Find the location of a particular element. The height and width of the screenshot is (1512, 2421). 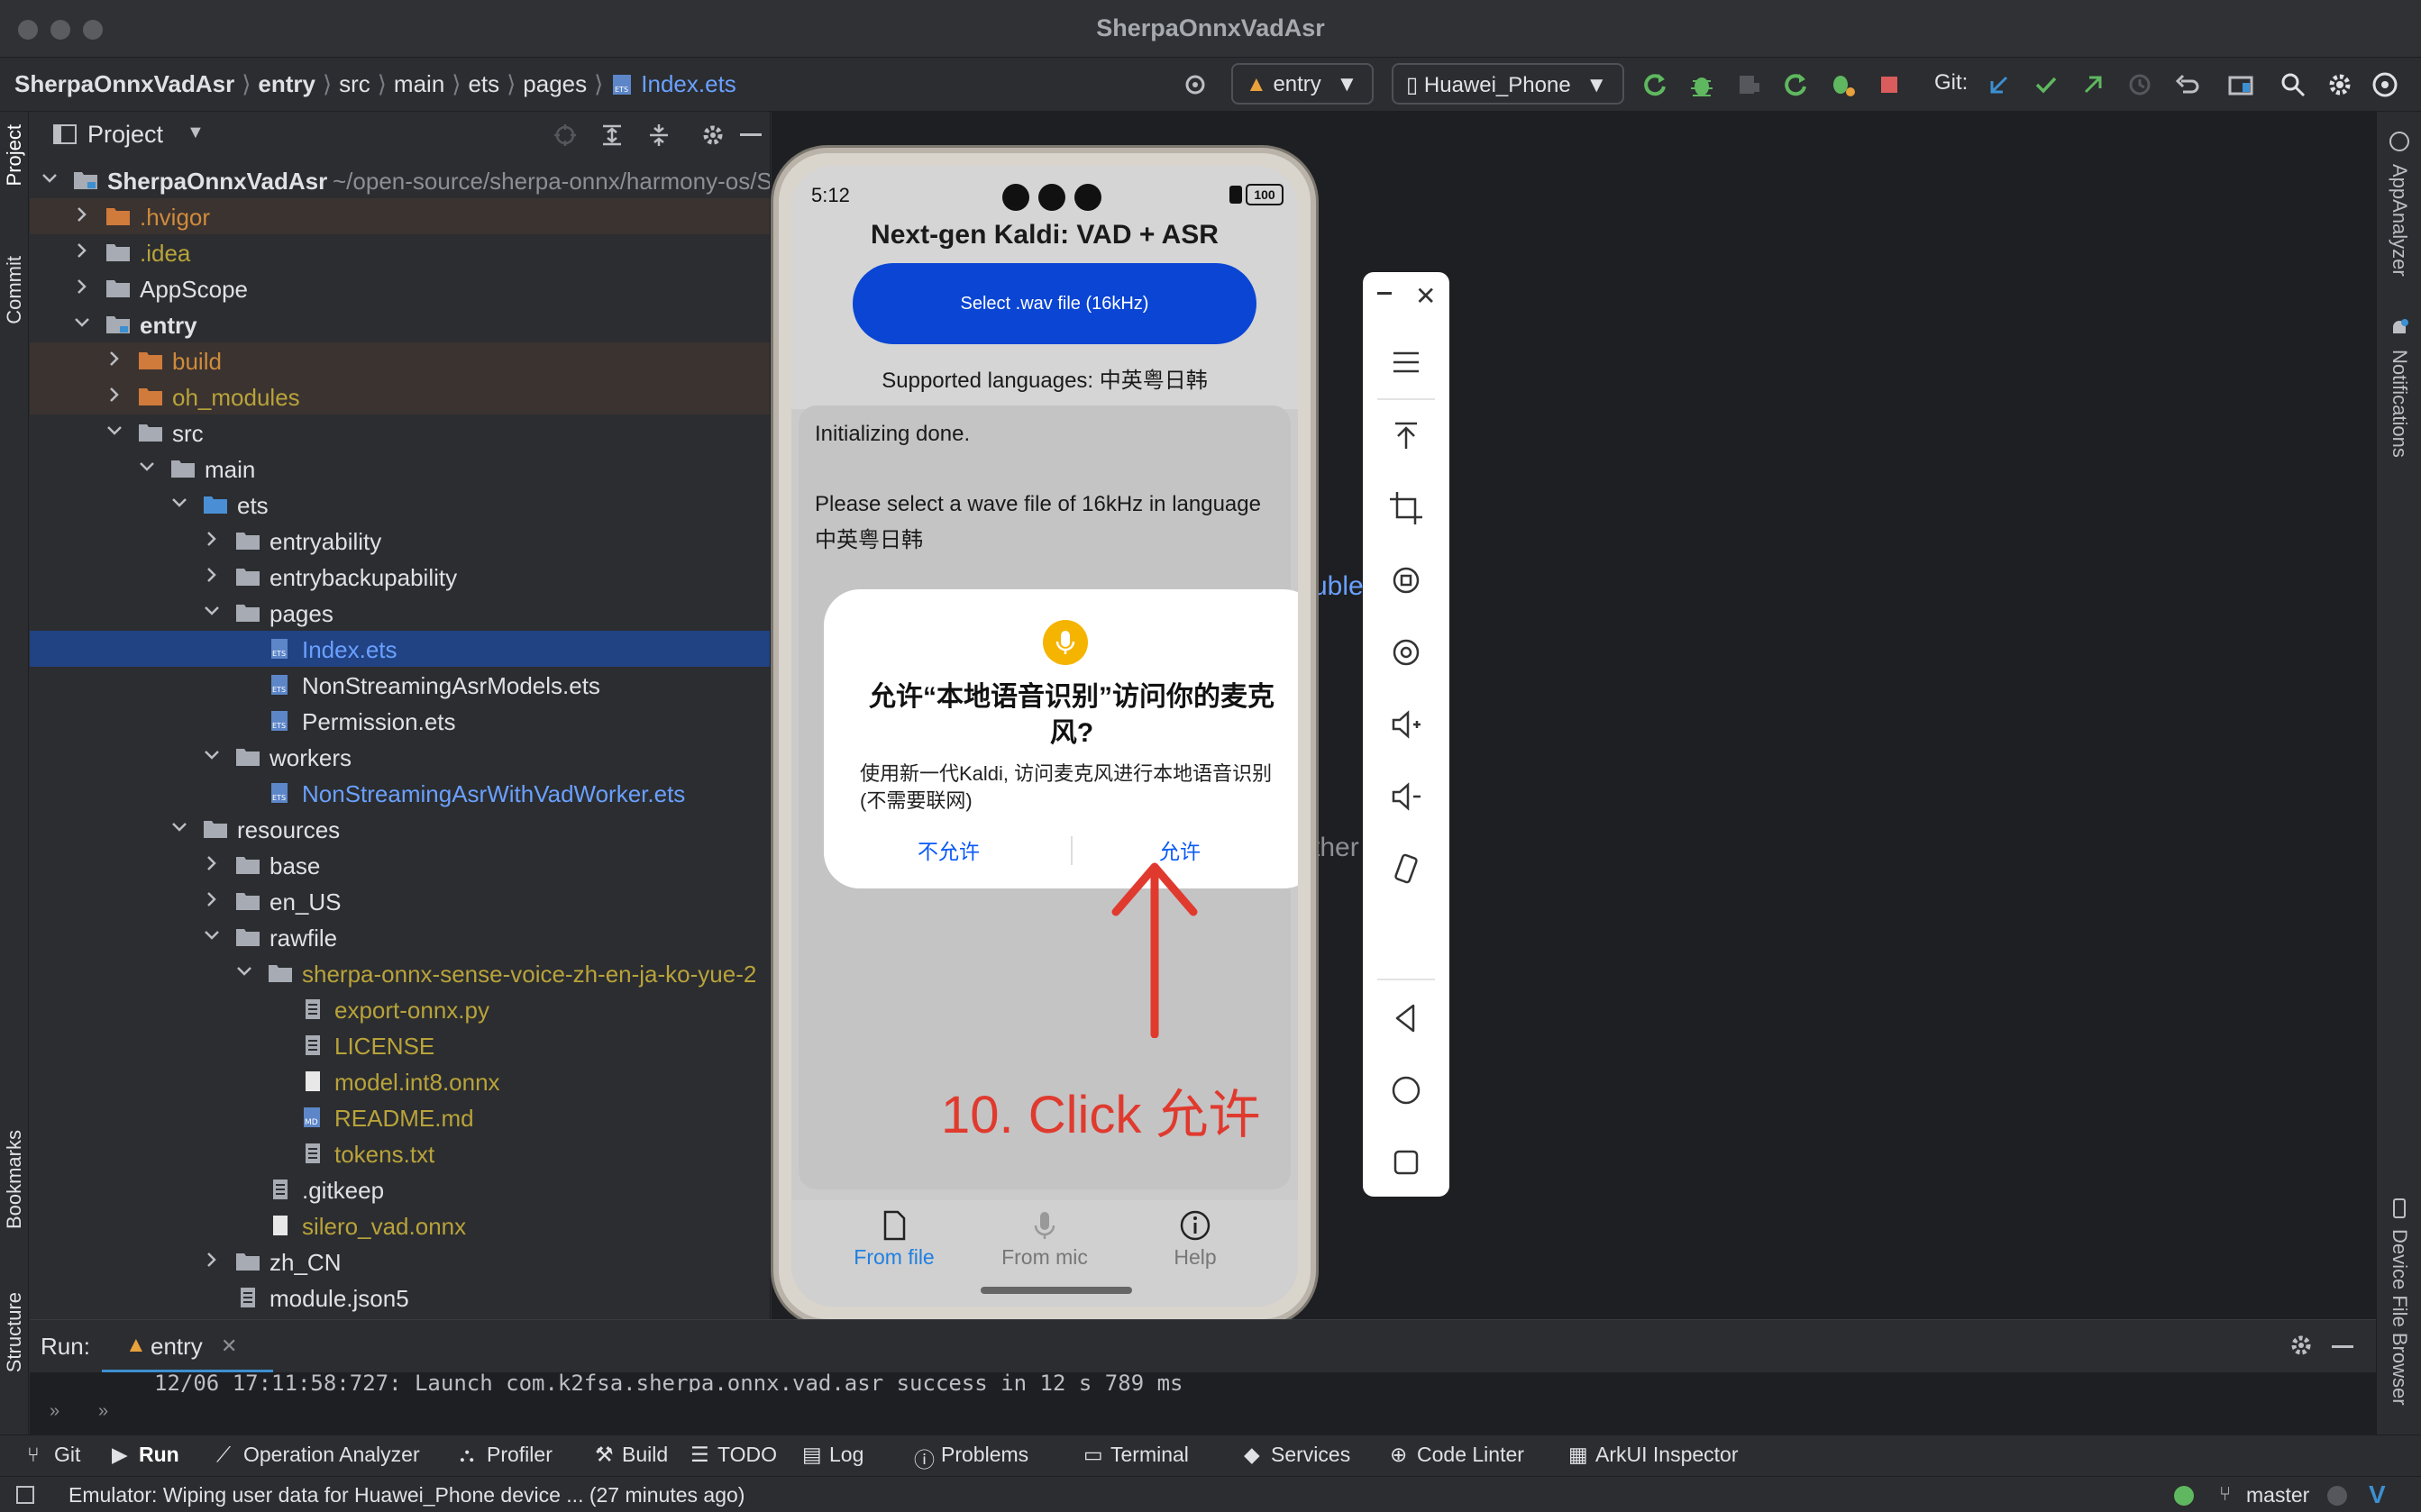

back-icon is located at coordinates (1406, 1018).